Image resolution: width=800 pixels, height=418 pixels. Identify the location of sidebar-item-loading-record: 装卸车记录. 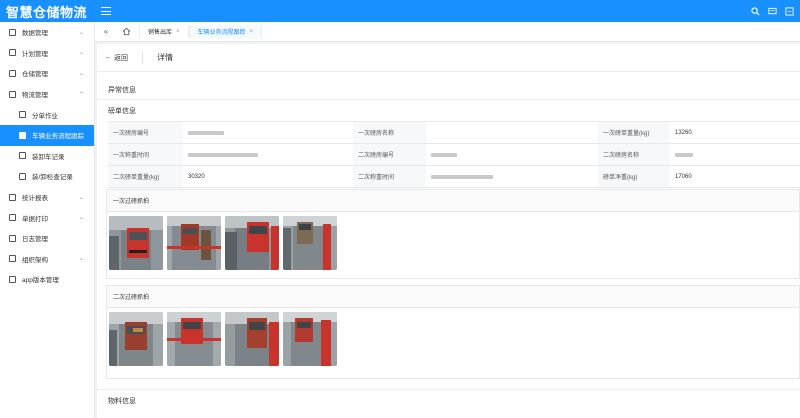
(47, 156).